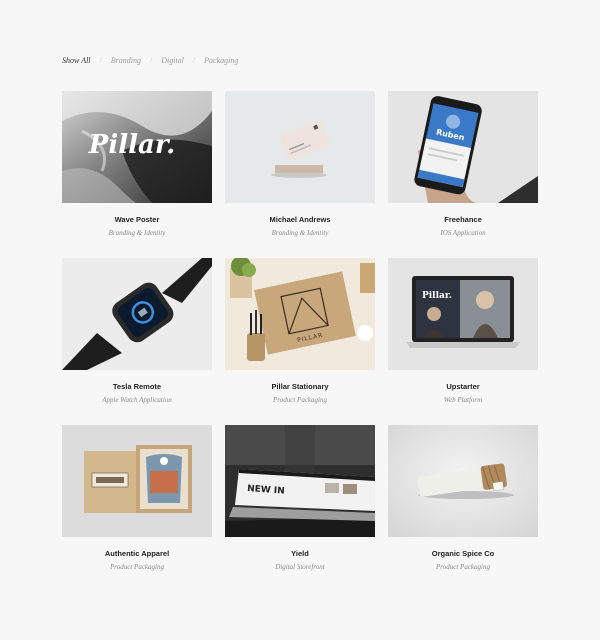  I want to click on project-thumbnail: PILLAR, so click(300, 314).